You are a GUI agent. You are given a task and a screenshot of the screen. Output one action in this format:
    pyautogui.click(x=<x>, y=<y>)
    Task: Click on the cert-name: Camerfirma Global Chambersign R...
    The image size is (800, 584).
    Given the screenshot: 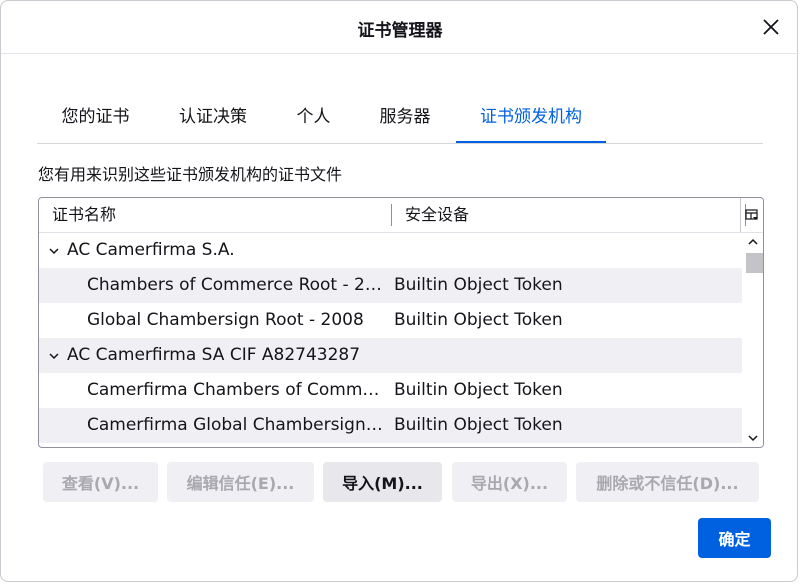 What is the action you would take?
    pyautogui.click(x=237, y=425)
    